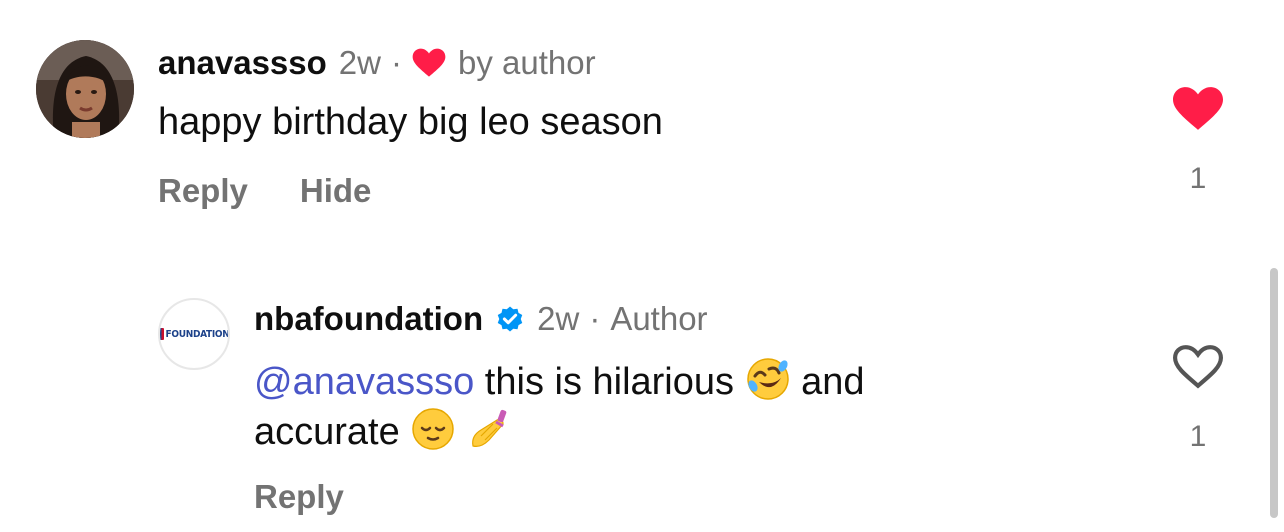 The height and width of the screenshot is (532, 1284). I want to click on comment-actions: Reply Hide, so click(264, 191).